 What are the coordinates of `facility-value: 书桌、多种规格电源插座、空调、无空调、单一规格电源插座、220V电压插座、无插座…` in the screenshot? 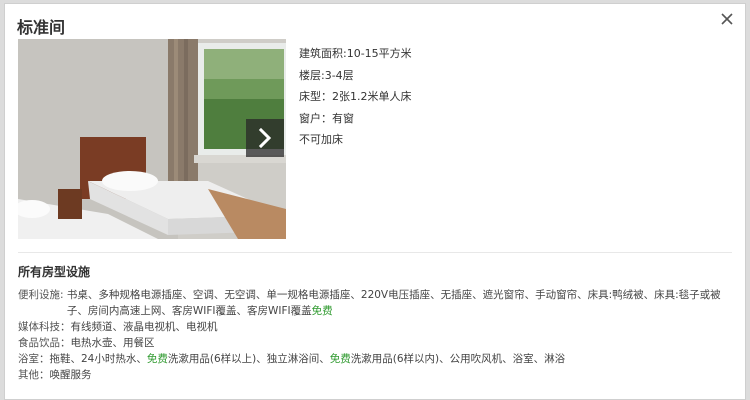 It's located at (402, 303).